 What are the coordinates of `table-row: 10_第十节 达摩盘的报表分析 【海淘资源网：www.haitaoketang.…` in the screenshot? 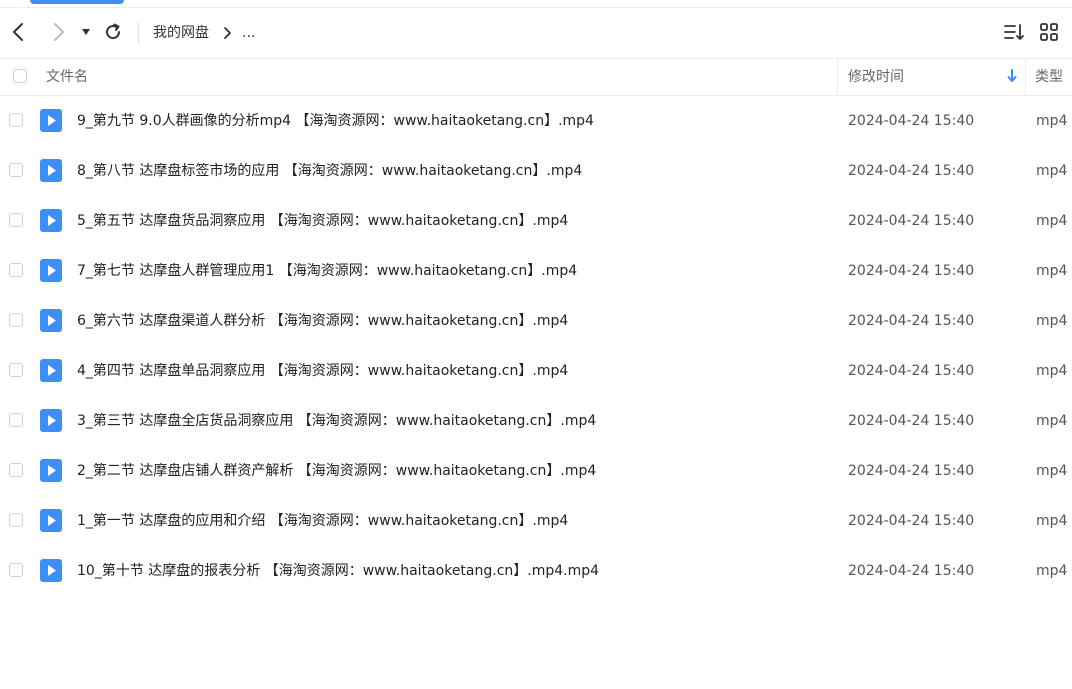 It's located at (536, 571).